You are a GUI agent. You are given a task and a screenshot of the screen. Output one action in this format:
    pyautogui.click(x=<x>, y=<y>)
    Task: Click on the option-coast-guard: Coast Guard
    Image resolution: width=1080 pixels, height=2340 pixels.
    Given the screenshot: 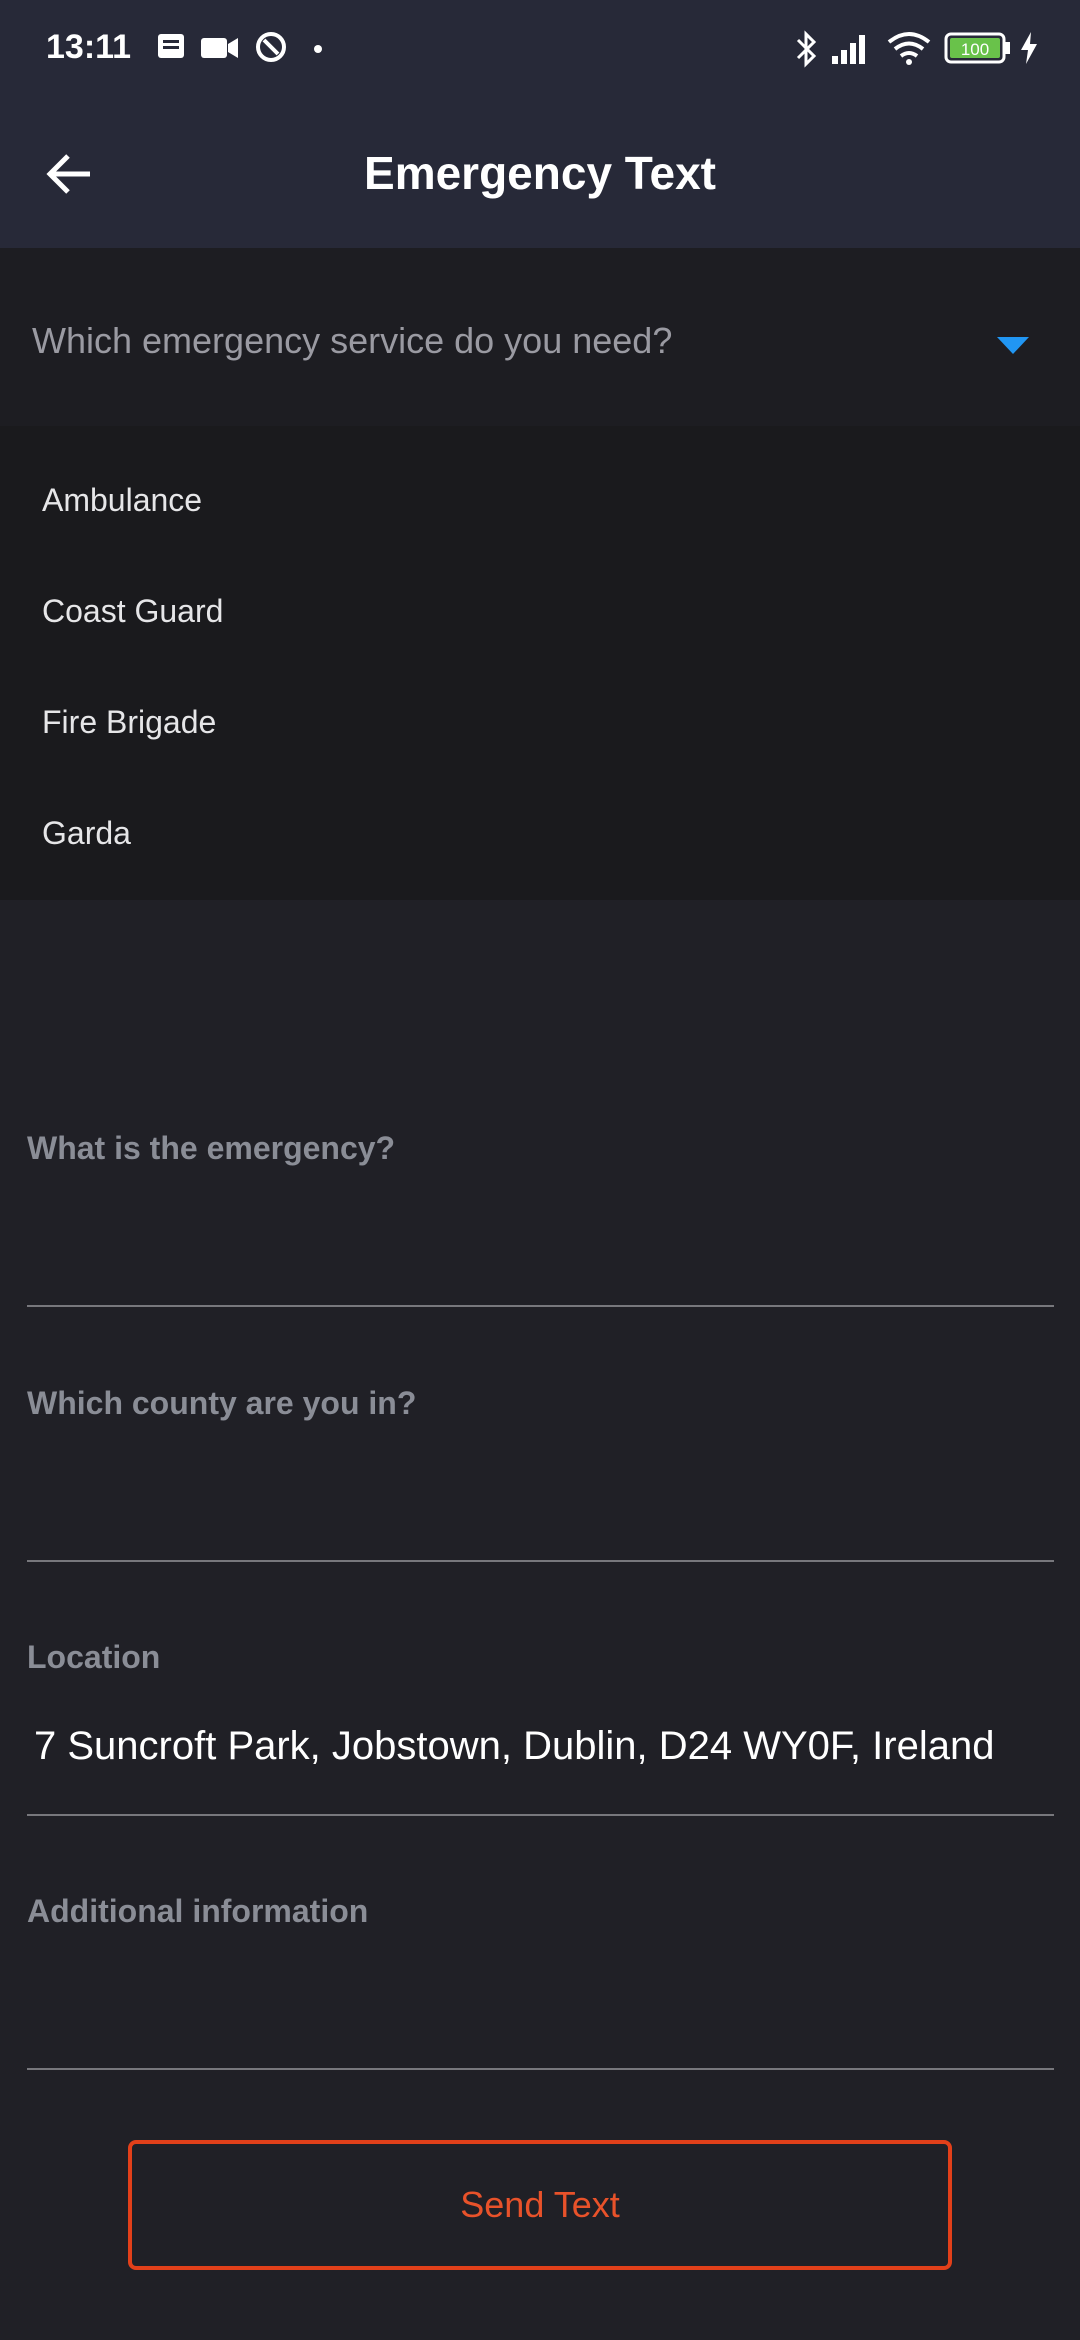 What is the action you would take?
    pyautogui.click(x=132, y=611)
    